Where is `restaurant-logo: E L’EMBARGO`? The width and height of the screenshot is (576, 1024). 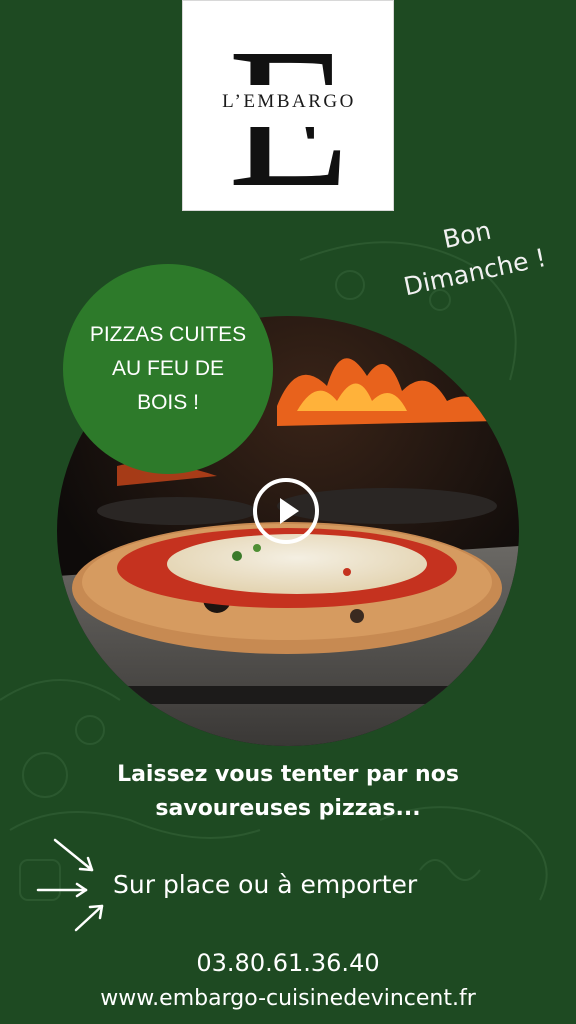
restaurant-logo: E L’EMBARGO is located at coordinates (288, 106).